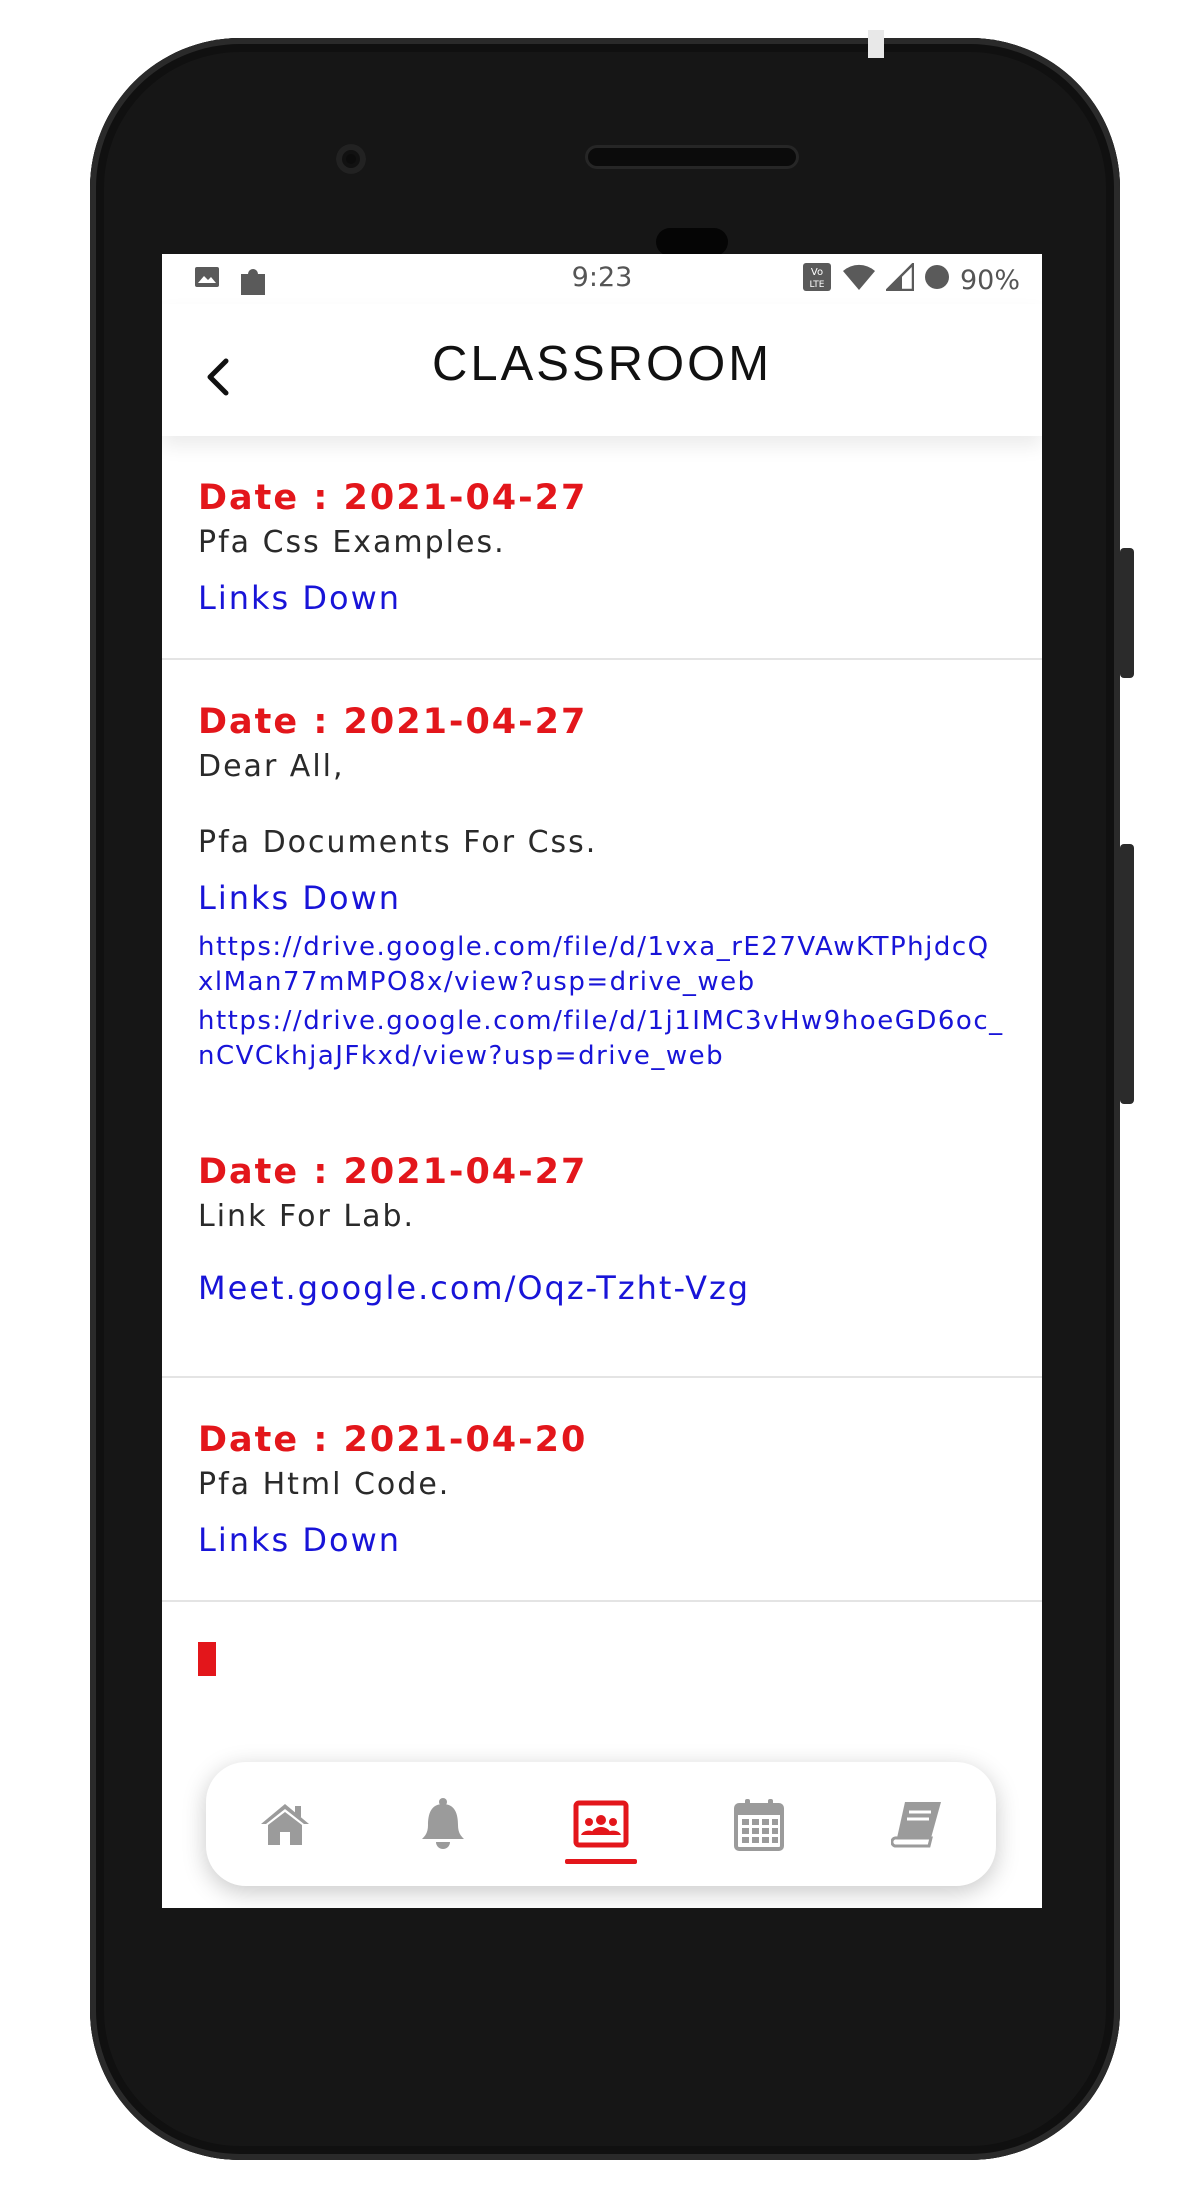 This screenshot has height=2200, width=1200. What do you see at coordinates (352, 542) in the screenshot?
I see `post-body: Pfa Css Examples.` at bounding box center [352, 542].